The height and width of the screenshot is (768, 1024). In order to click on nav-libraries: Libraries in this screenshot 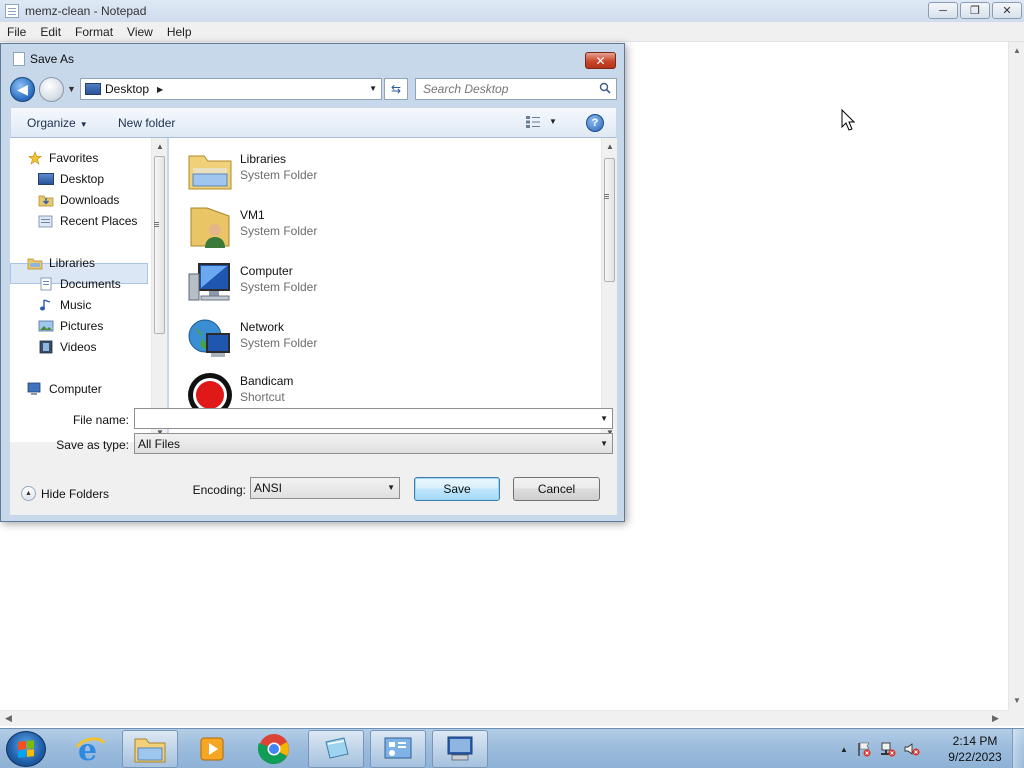, I will do `click(61, 263)`.